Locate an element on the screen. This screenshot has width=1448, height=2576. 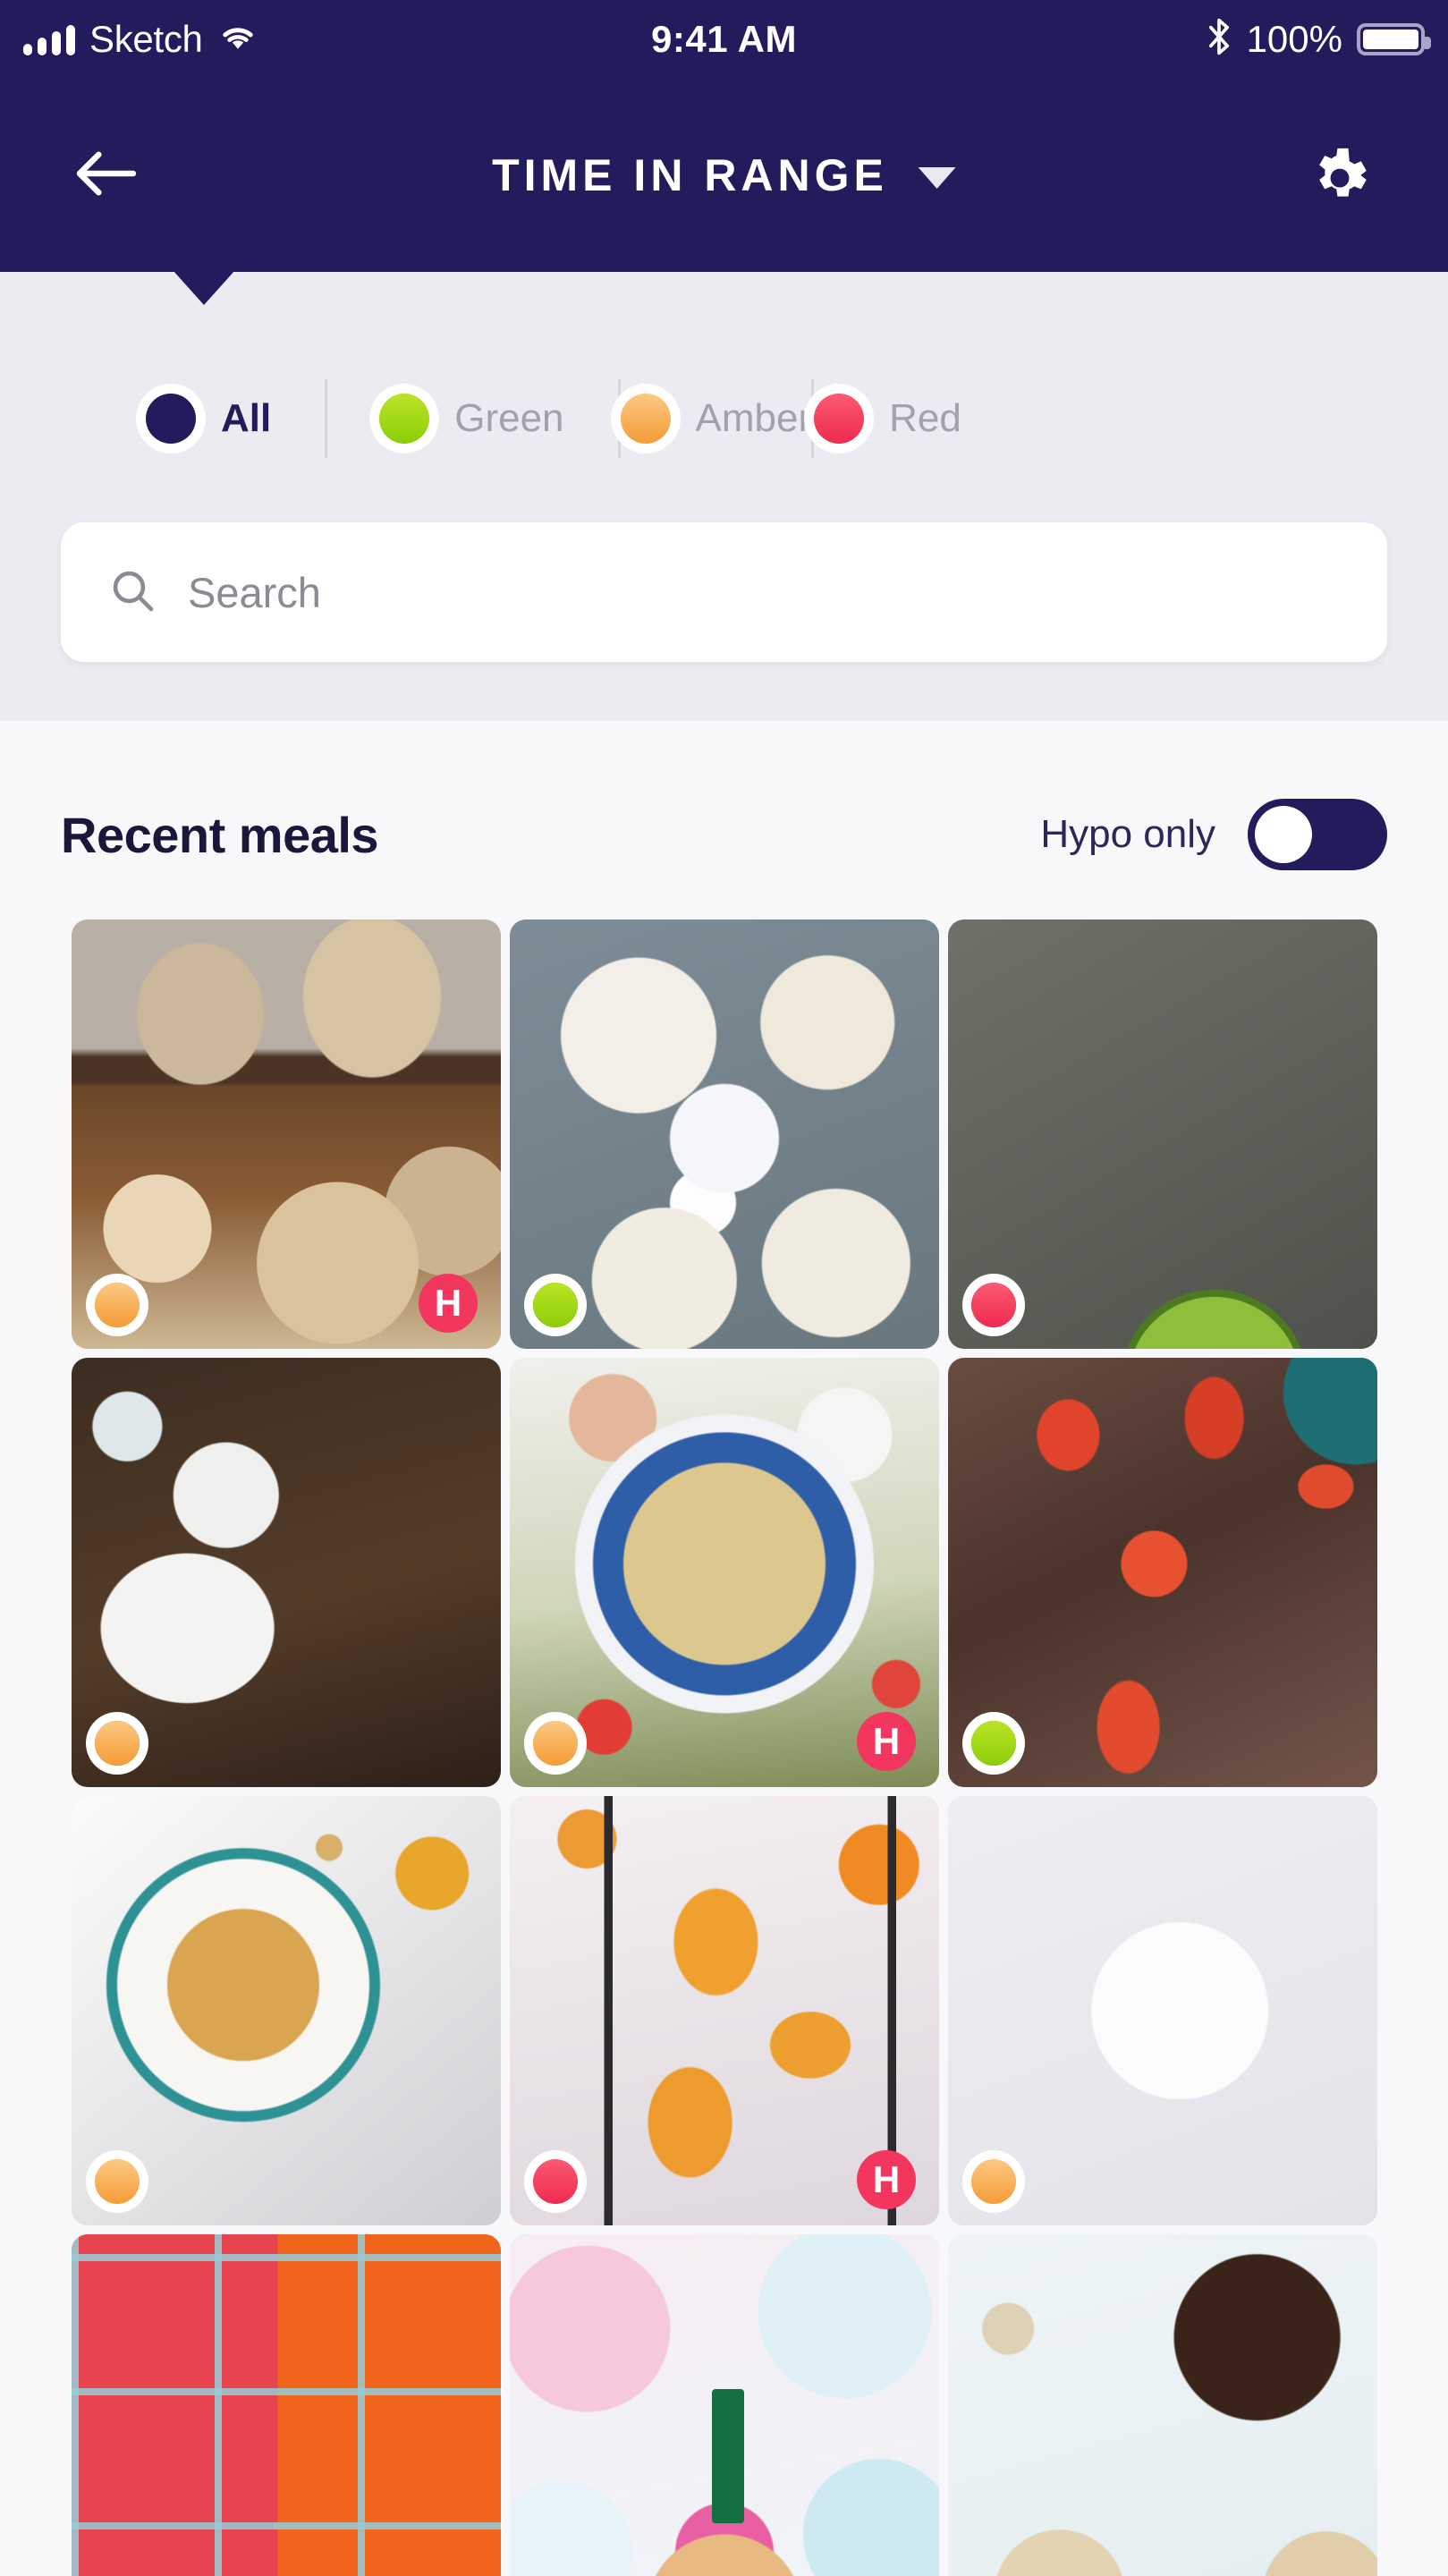
chocolate-donuts-photo is located at coordinates (1162, 2405).